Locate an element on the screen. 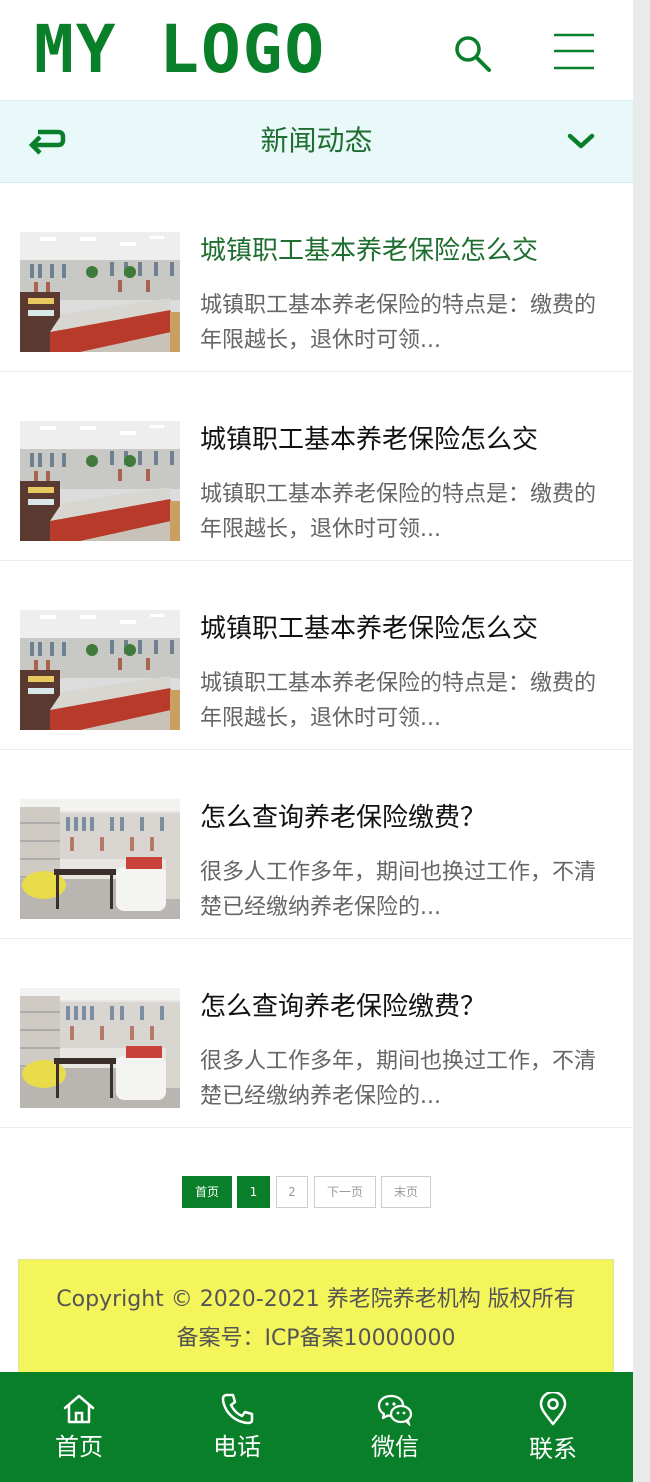  bottom-nav: 首页 电话 微信 联系 is located at coordinates (316, 1427).